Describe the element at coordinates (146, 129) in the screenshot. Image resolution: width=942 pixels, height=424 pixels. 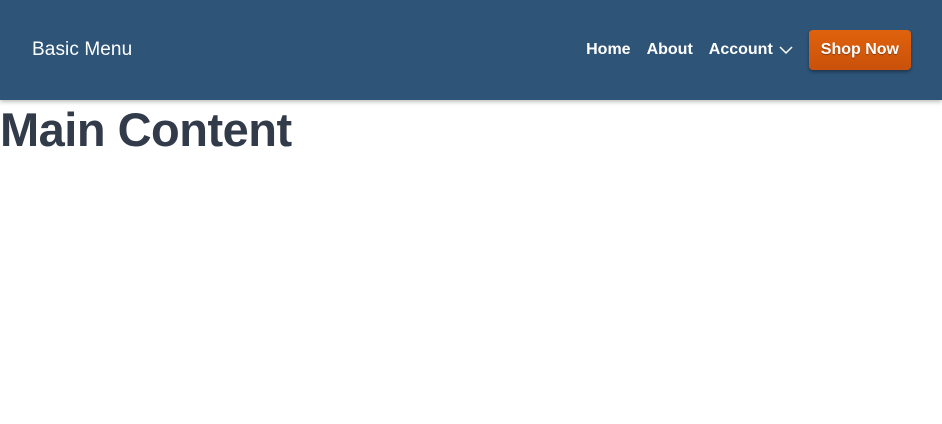
I see `page-title: Main Content` at that location.